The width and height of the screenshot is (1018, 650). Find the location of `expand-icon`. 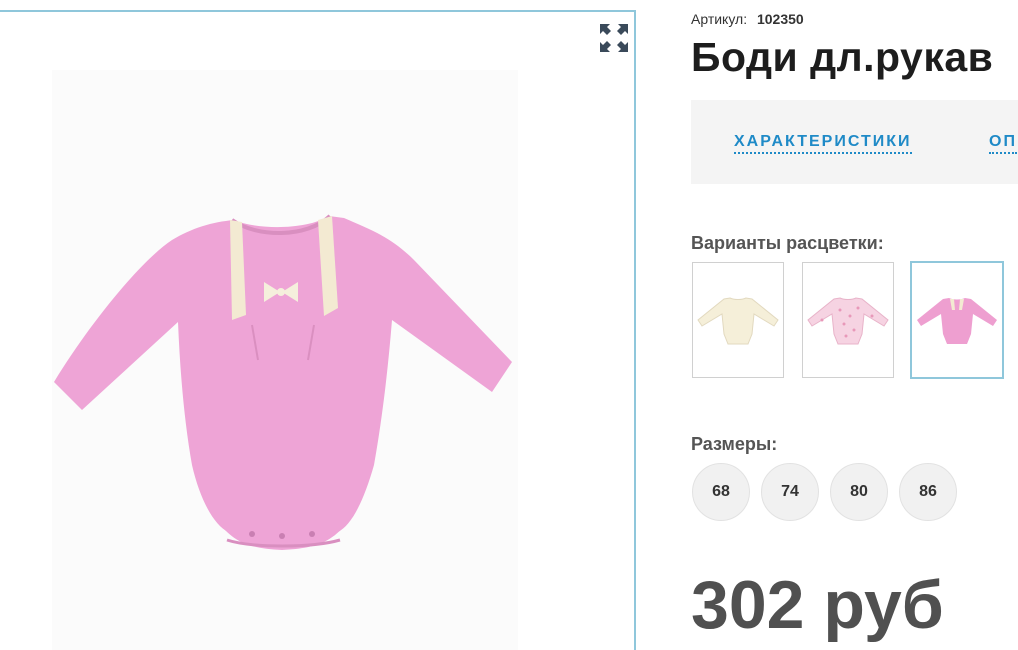

expand-icon is located at coordinates (614, 38).